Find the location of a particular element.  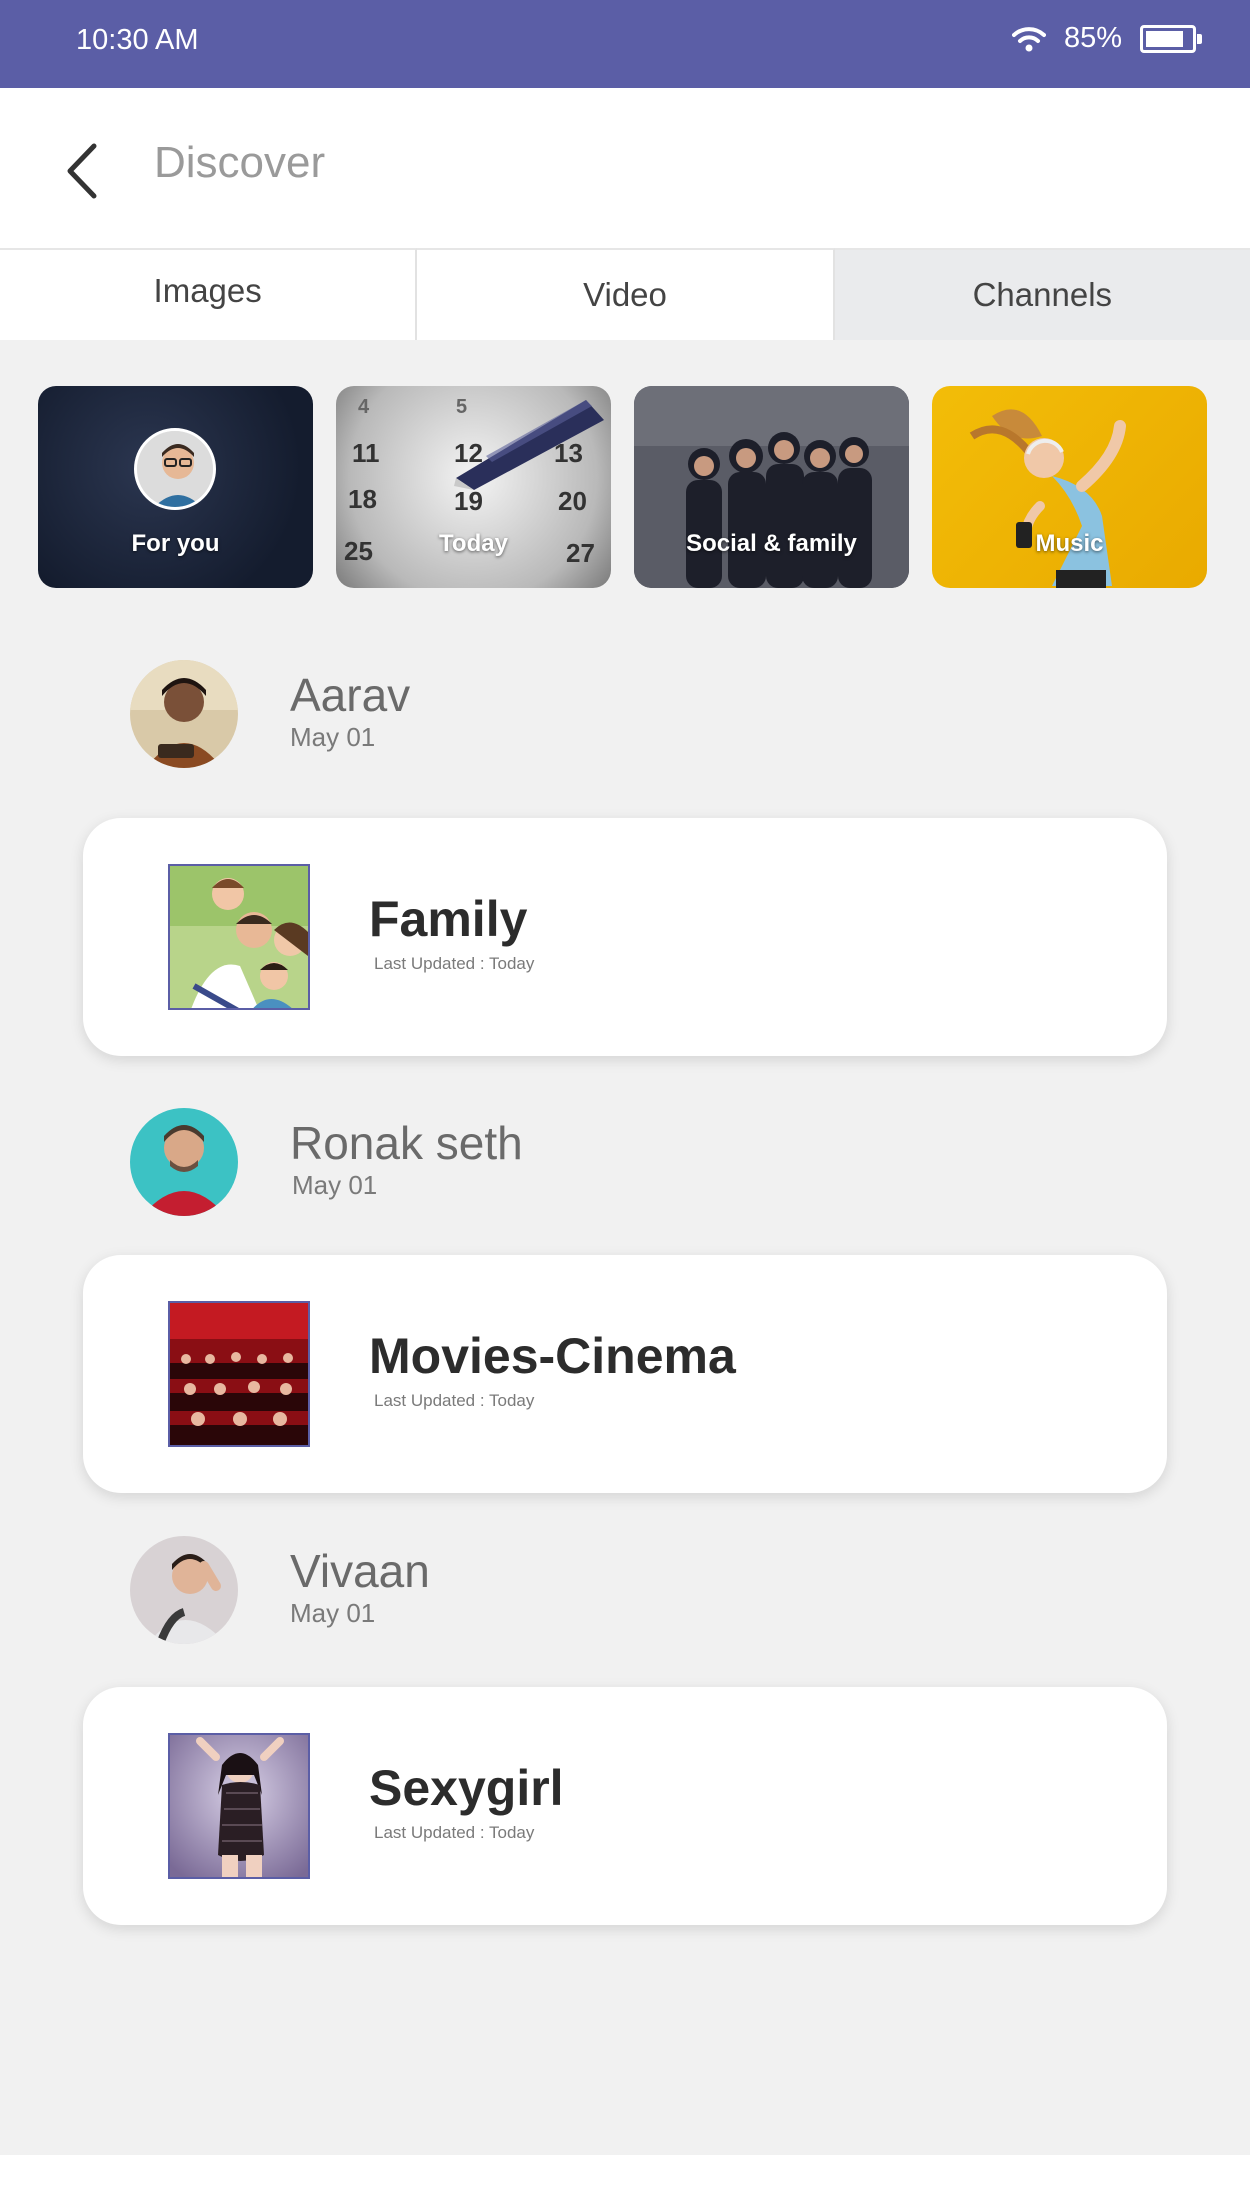

user-name: Vivaan is located at coordinates (360, 1571).